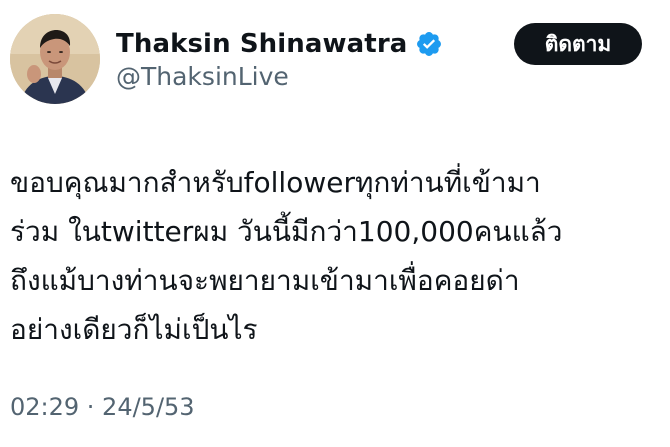 The height and width of the screenshot is (447, 670). Describe the element at coordinates (429, 44) in the screenshot. I see `verified-badge-icon` at that location.